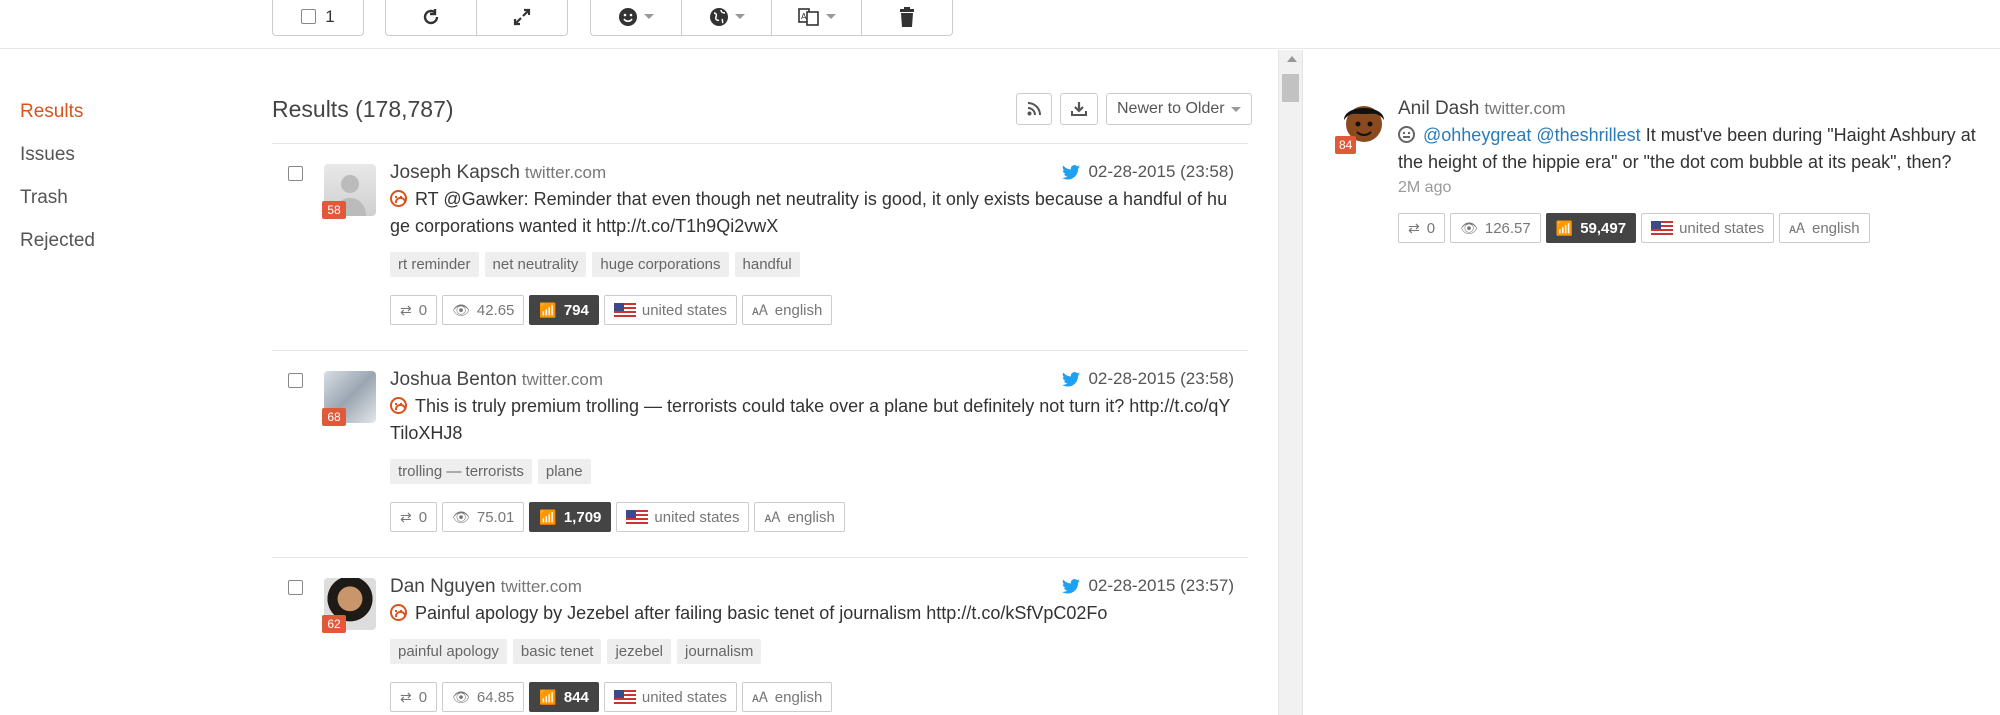  What do you see at coordinates (1034, 109) in the screenshot?
I see `rss-button` at bounding box center [1034, 109].